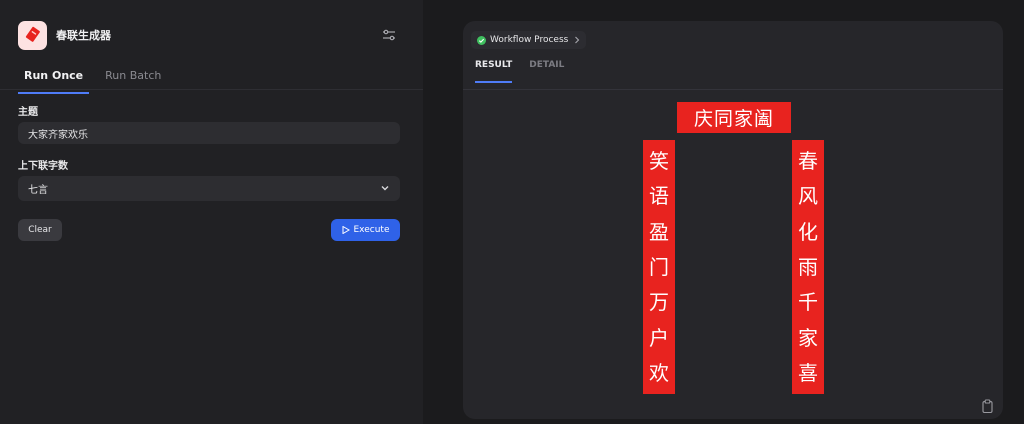 The image size is (1024, 424). What do you see at coordinates (659, 302) in the screenshot?
I see `left-couplet-char: 万` at bounding box center [659, 302].